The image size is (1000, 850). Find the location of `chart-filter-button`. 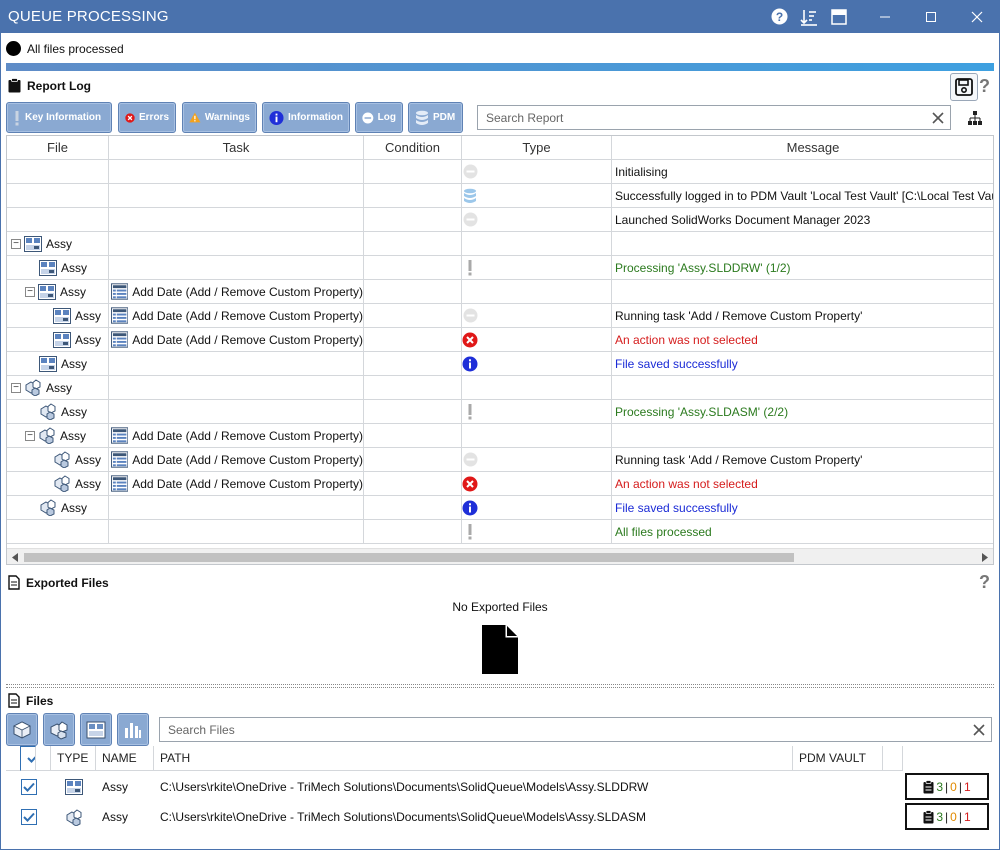

chart-filter-button is located at coordinates (133, 729).